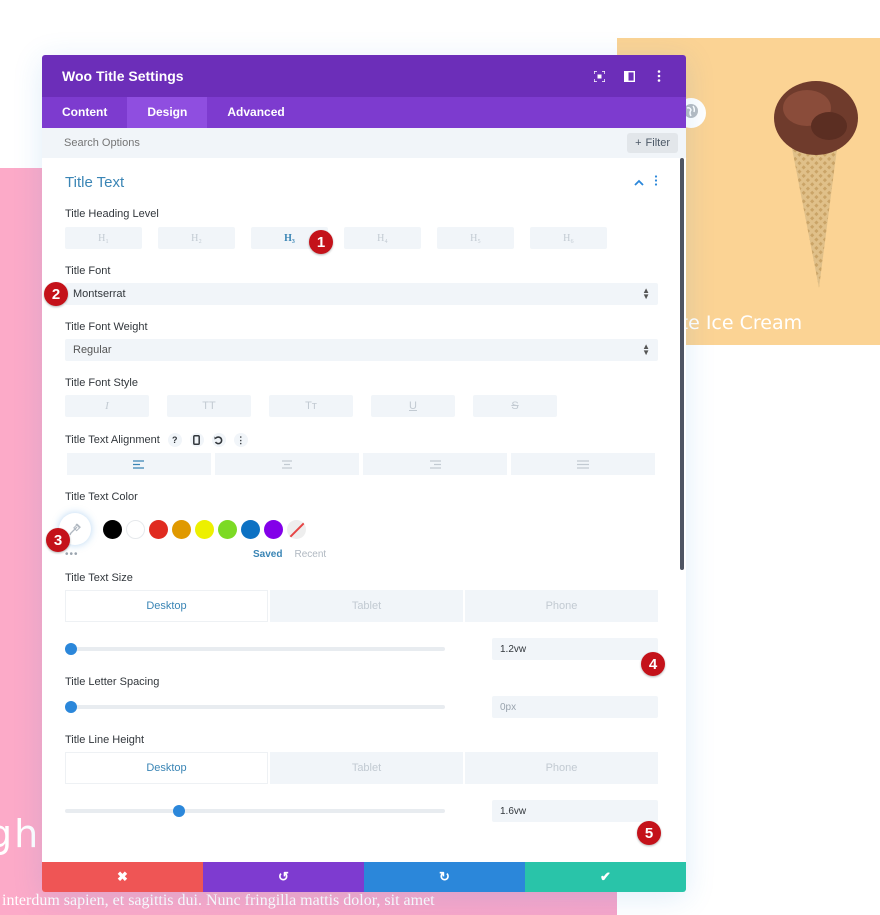 This screenshot has width=880, height=915. What do you see at coordinates (166, 606) in the screenshot?
I see `text-size-tab-desktop: Desktop` at bounding box center [166, 606].